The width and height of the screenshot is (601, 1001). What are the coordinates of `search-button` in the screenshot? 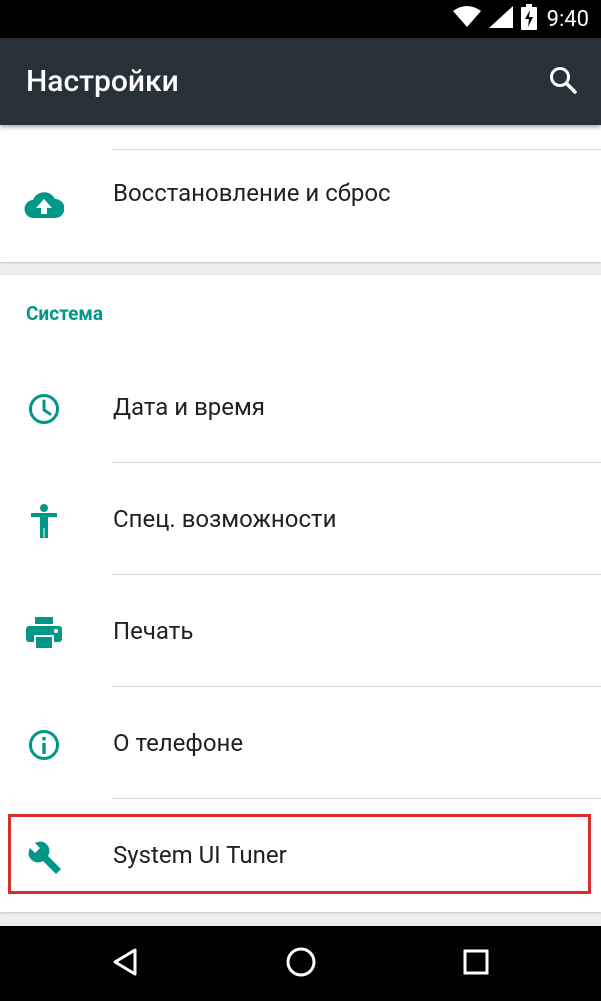 It's located at (563, 82).